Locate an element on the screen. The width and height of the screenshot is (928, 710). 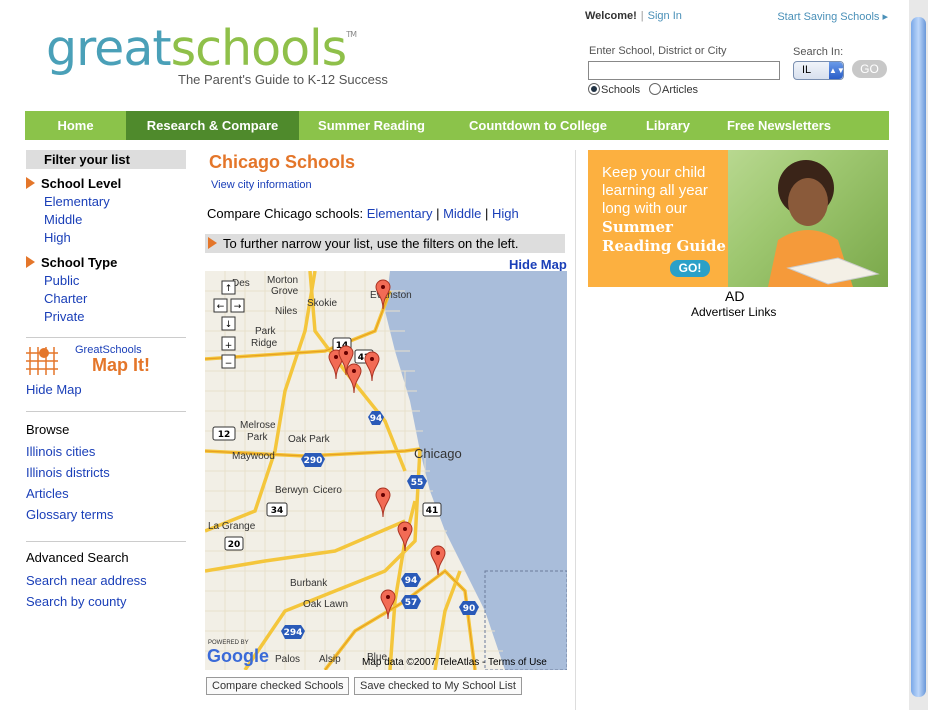
filter-public: Public is located at coordinates (61, 280).